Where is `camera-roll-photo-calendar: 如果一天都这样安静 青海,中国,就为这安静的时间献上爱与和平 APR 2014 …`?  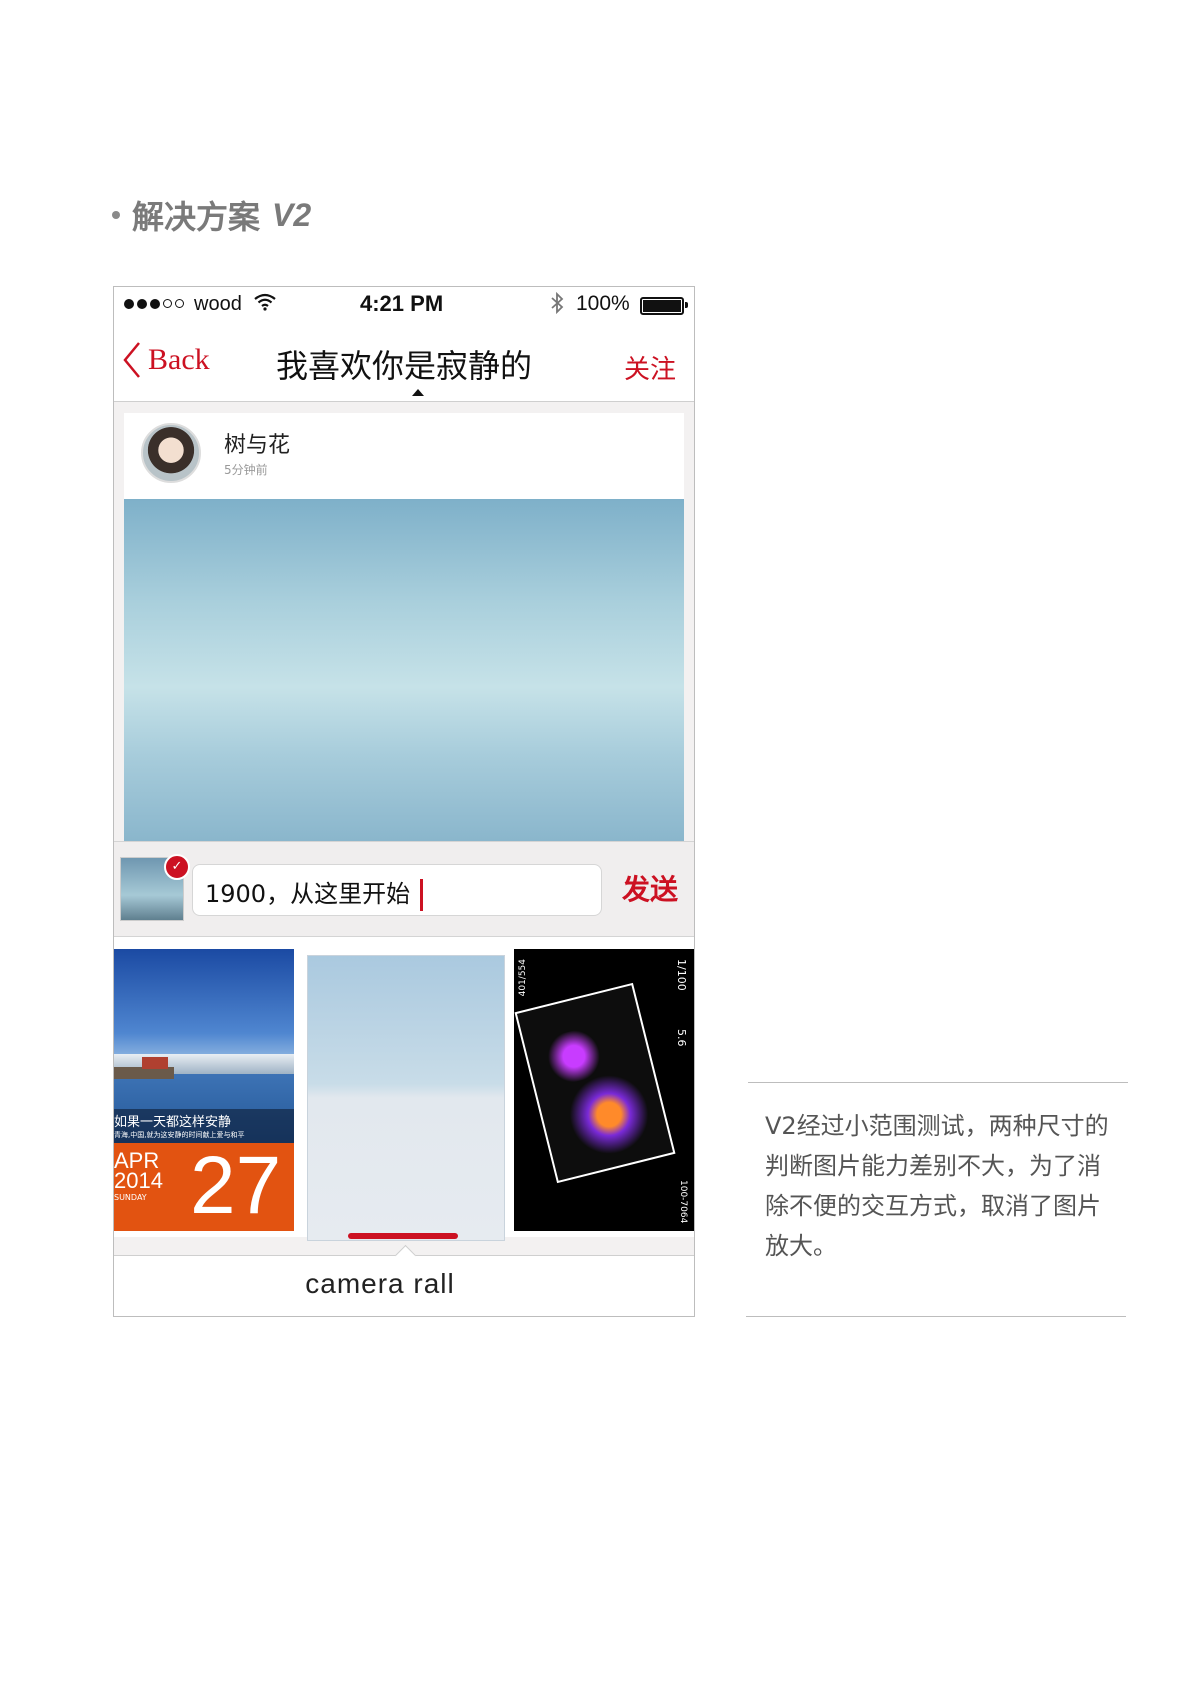
camera-roll-photo-calendar: 如果一天都这样安静 青海,中国,就为这安静的时间献上爱与和平 APR 2014 … is located at coordinates (204, 1090).